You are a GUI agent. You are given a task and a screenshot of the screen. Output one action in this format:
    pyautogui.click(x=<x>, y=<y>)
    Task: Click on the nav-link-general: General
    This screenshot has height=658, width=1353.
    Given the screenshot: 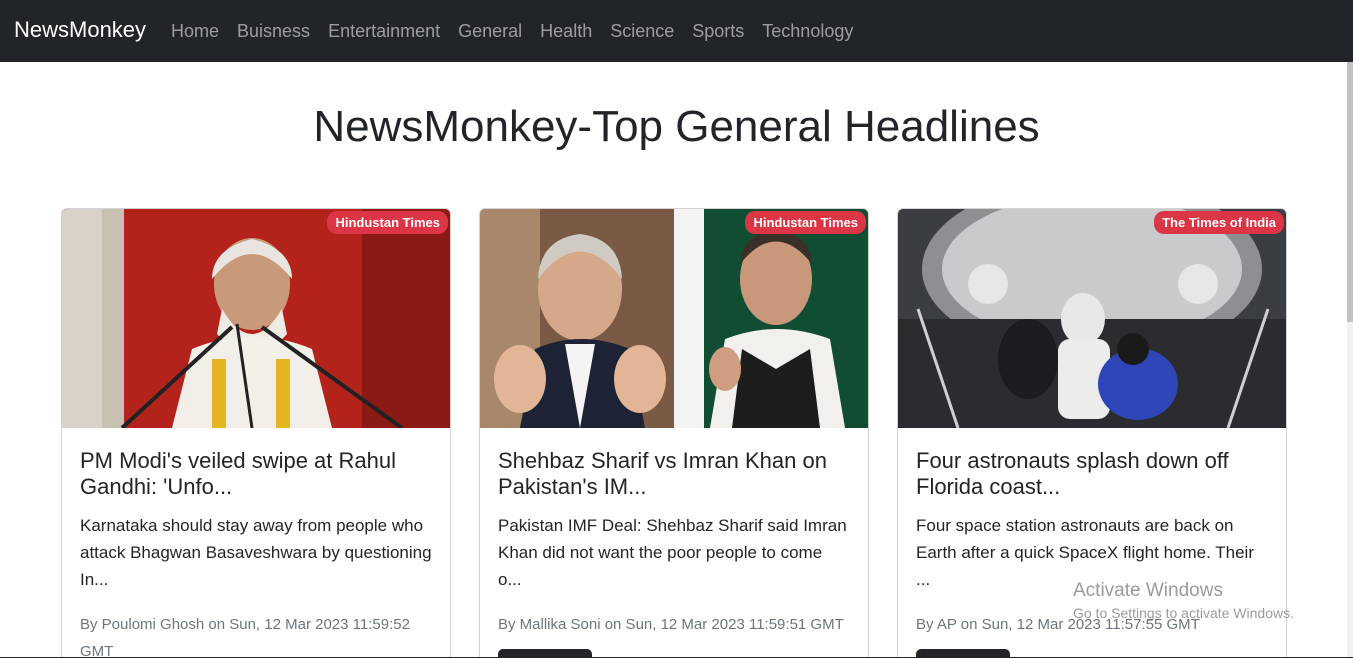 What is the action you would take?
    pyautogui.click(x=490, y=31)
    